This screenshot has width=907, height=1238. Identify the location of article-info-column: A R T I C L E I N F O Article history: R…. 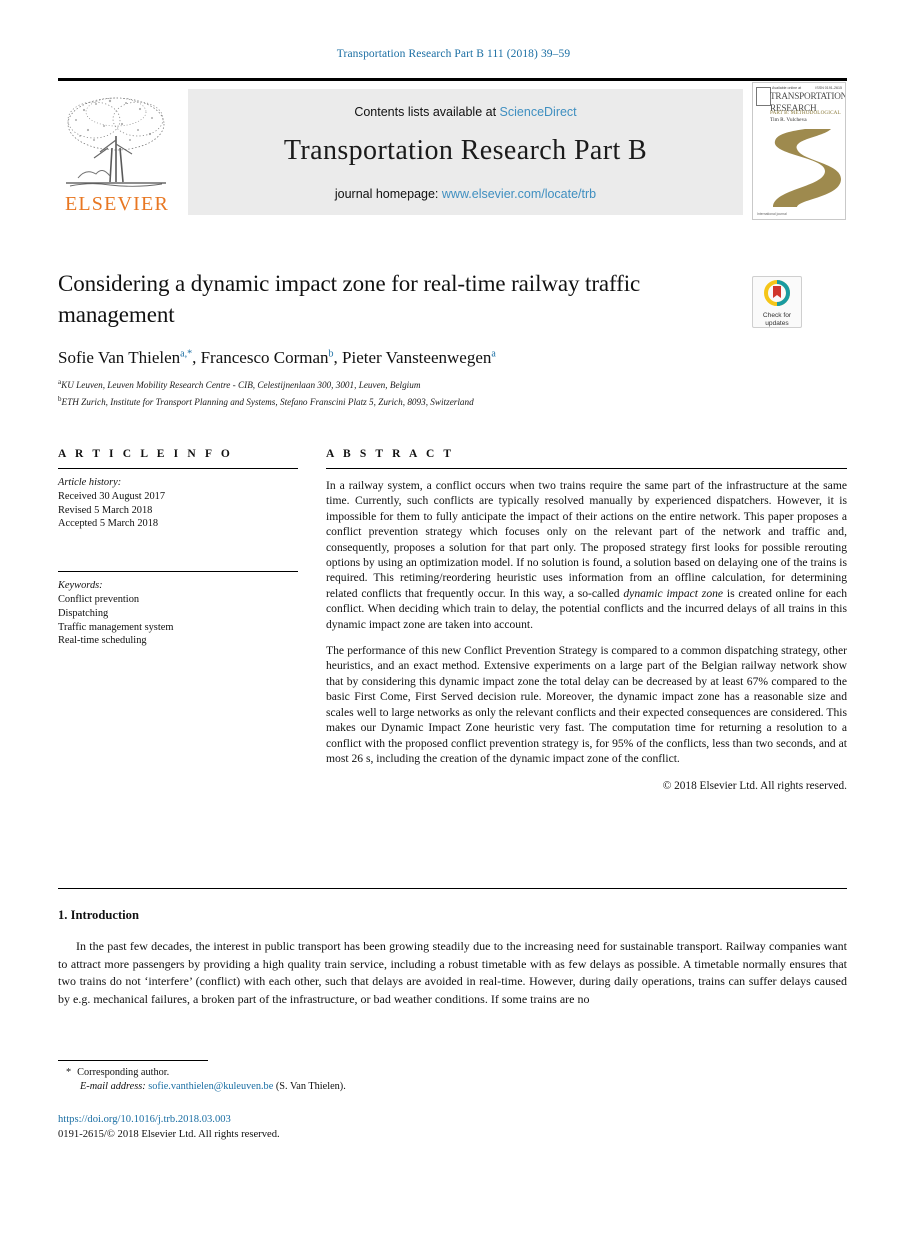
(178, 548).